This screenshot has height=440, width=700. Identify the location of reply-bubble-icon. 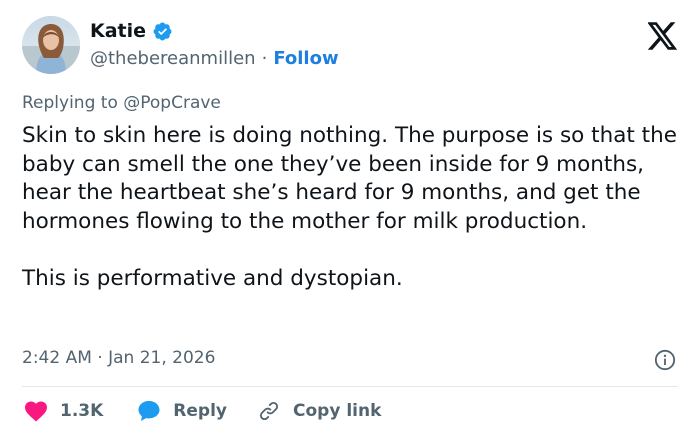
(149, 411).